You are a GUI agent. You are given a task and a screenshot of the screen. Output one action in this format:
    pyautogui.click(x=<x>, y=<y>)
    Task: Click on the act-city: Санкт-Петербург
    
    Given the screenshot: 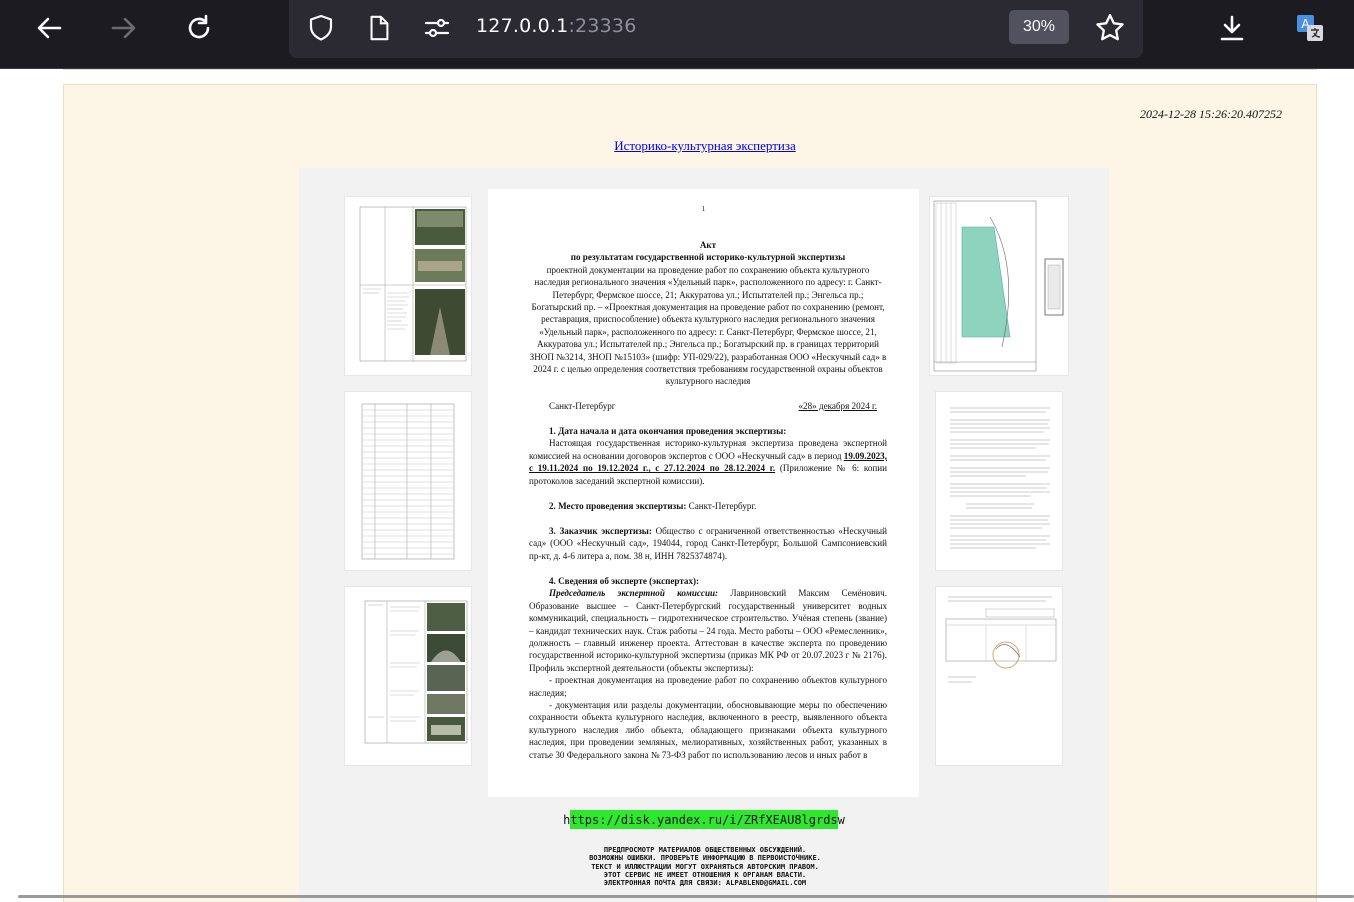 What is the action you would take?
    pyautogui.click(x=582, y=406)
    